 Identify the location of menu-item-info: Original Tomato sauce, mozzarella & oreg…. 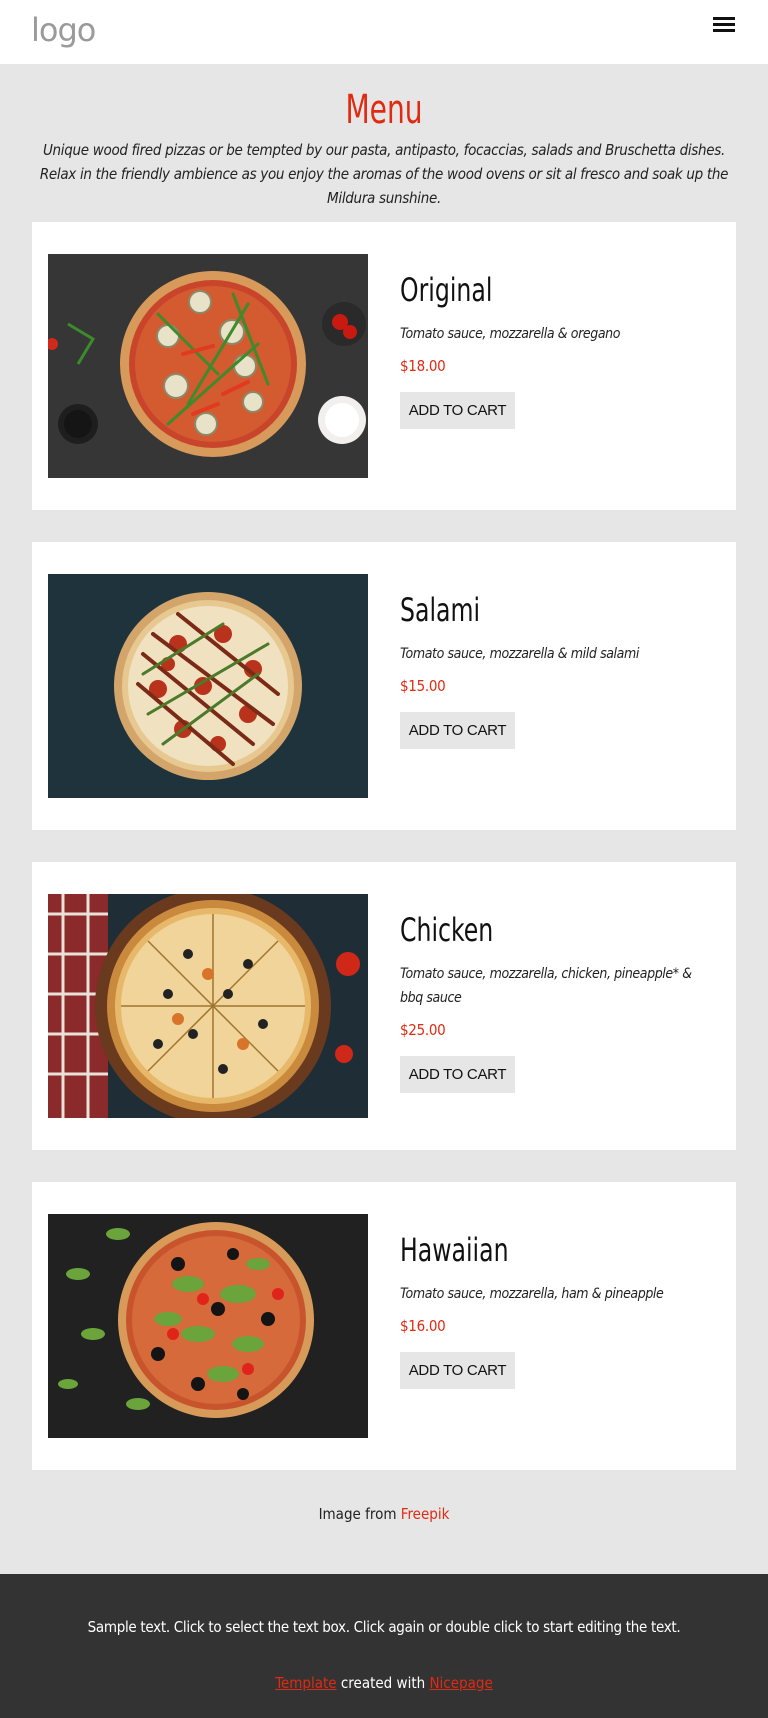
(555, 349).